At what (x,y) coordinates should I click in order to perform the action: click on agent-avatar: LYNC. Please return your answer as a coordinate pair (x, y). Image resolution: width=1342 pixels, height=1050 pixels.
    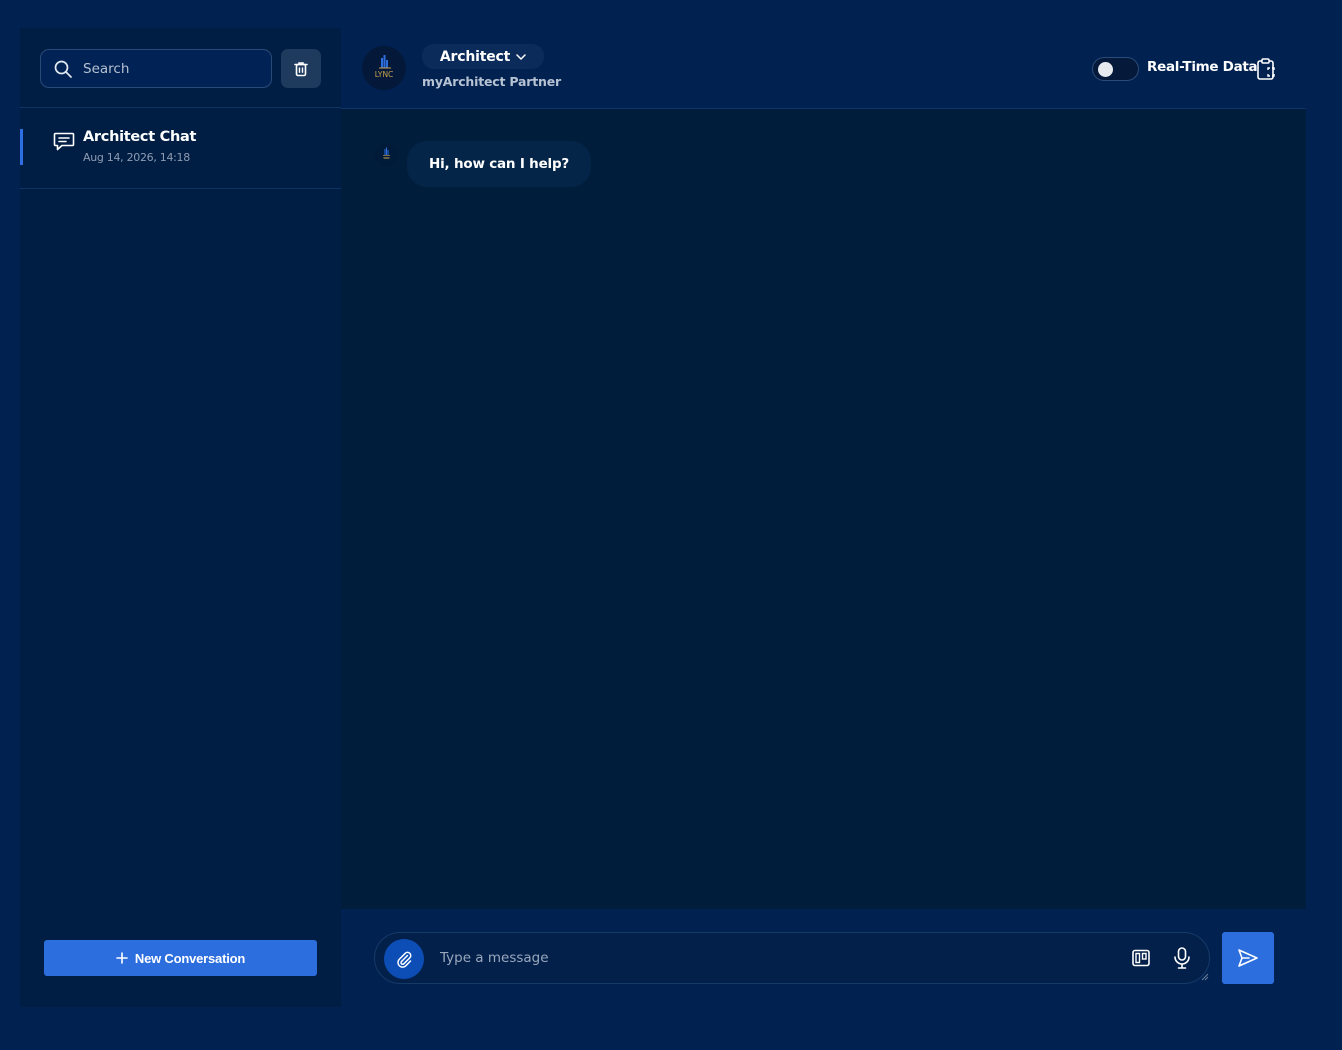
    Looking at the image, I should click on (384, 68).